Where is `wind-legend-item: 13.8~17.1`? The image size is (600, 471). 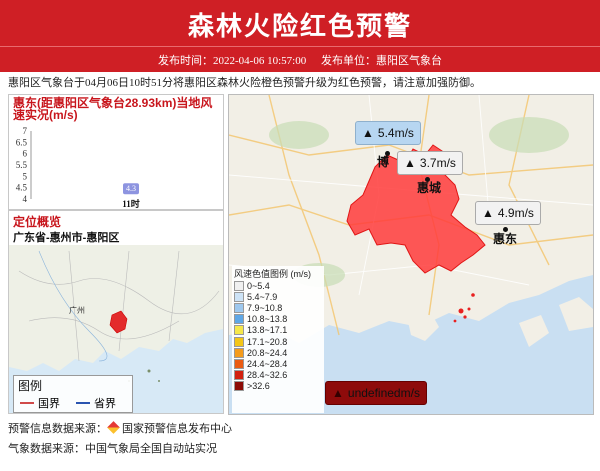 wind-legend-item: 13.8~17.1 is located at coordinates (278, 330).